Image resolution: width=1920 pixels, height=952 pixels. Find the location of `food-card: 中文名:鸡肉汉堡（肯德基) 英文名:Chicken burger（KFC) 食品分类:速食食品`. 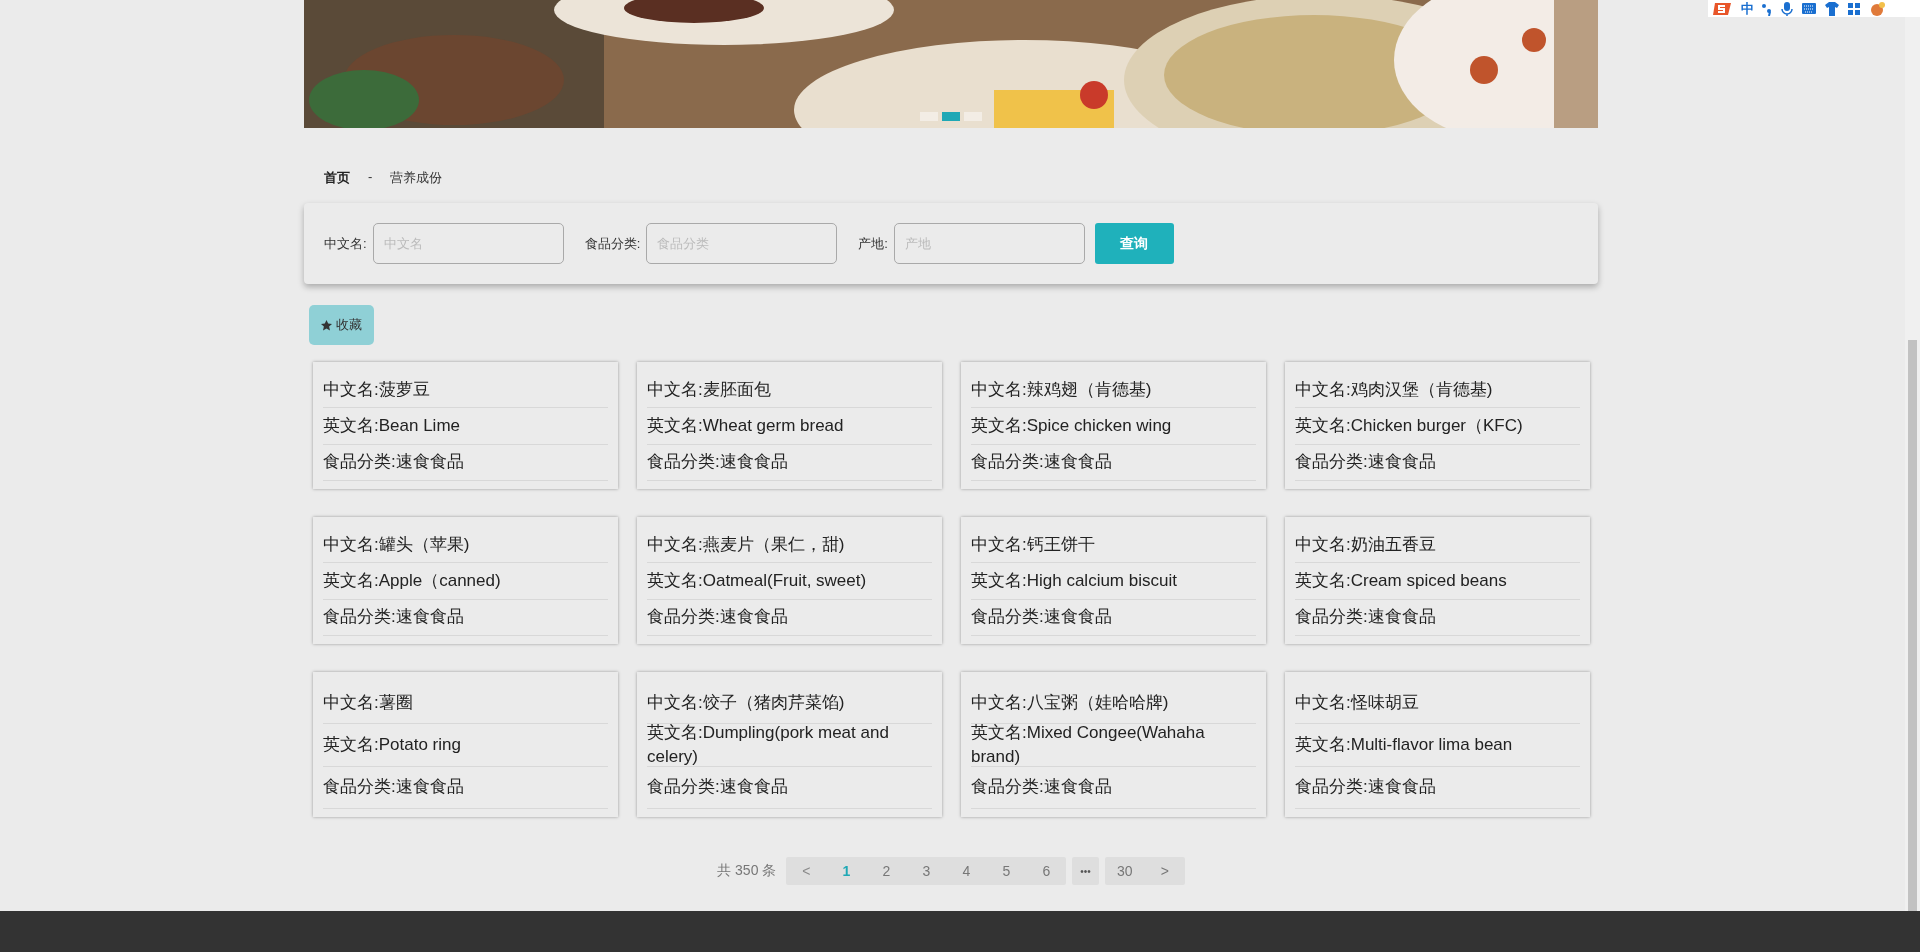

food-card: 中文名:鸡肉汉堡（肯德基) 英文名:Chicken burger（KFC) 食品分类:速食食品 is located at coordinates (1437, 425).